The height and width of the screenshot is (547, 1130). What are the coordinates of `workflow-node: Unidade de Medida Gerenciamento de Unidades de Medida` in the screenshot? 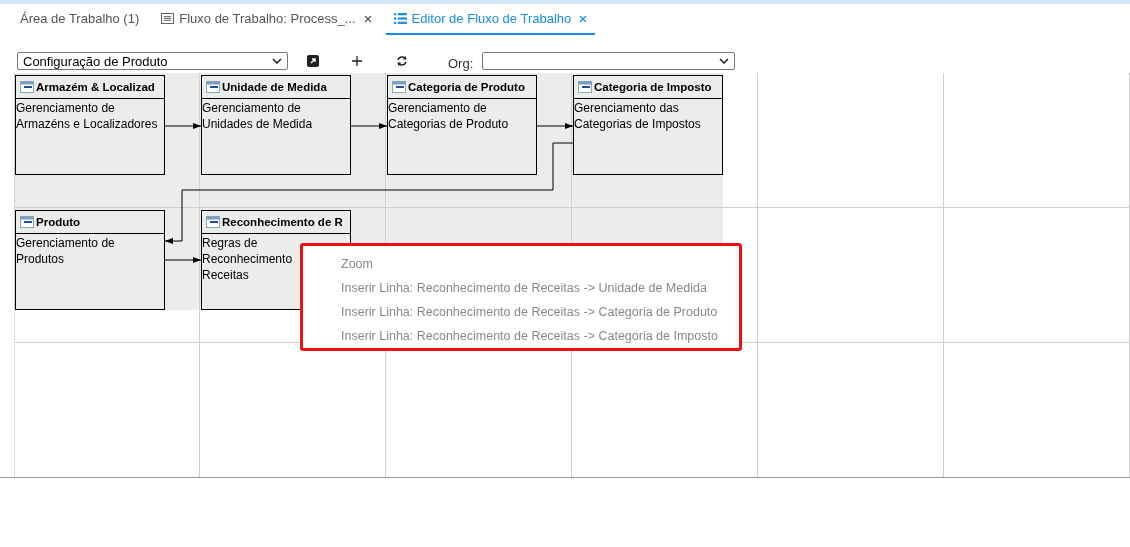 It's located at (276, 125).